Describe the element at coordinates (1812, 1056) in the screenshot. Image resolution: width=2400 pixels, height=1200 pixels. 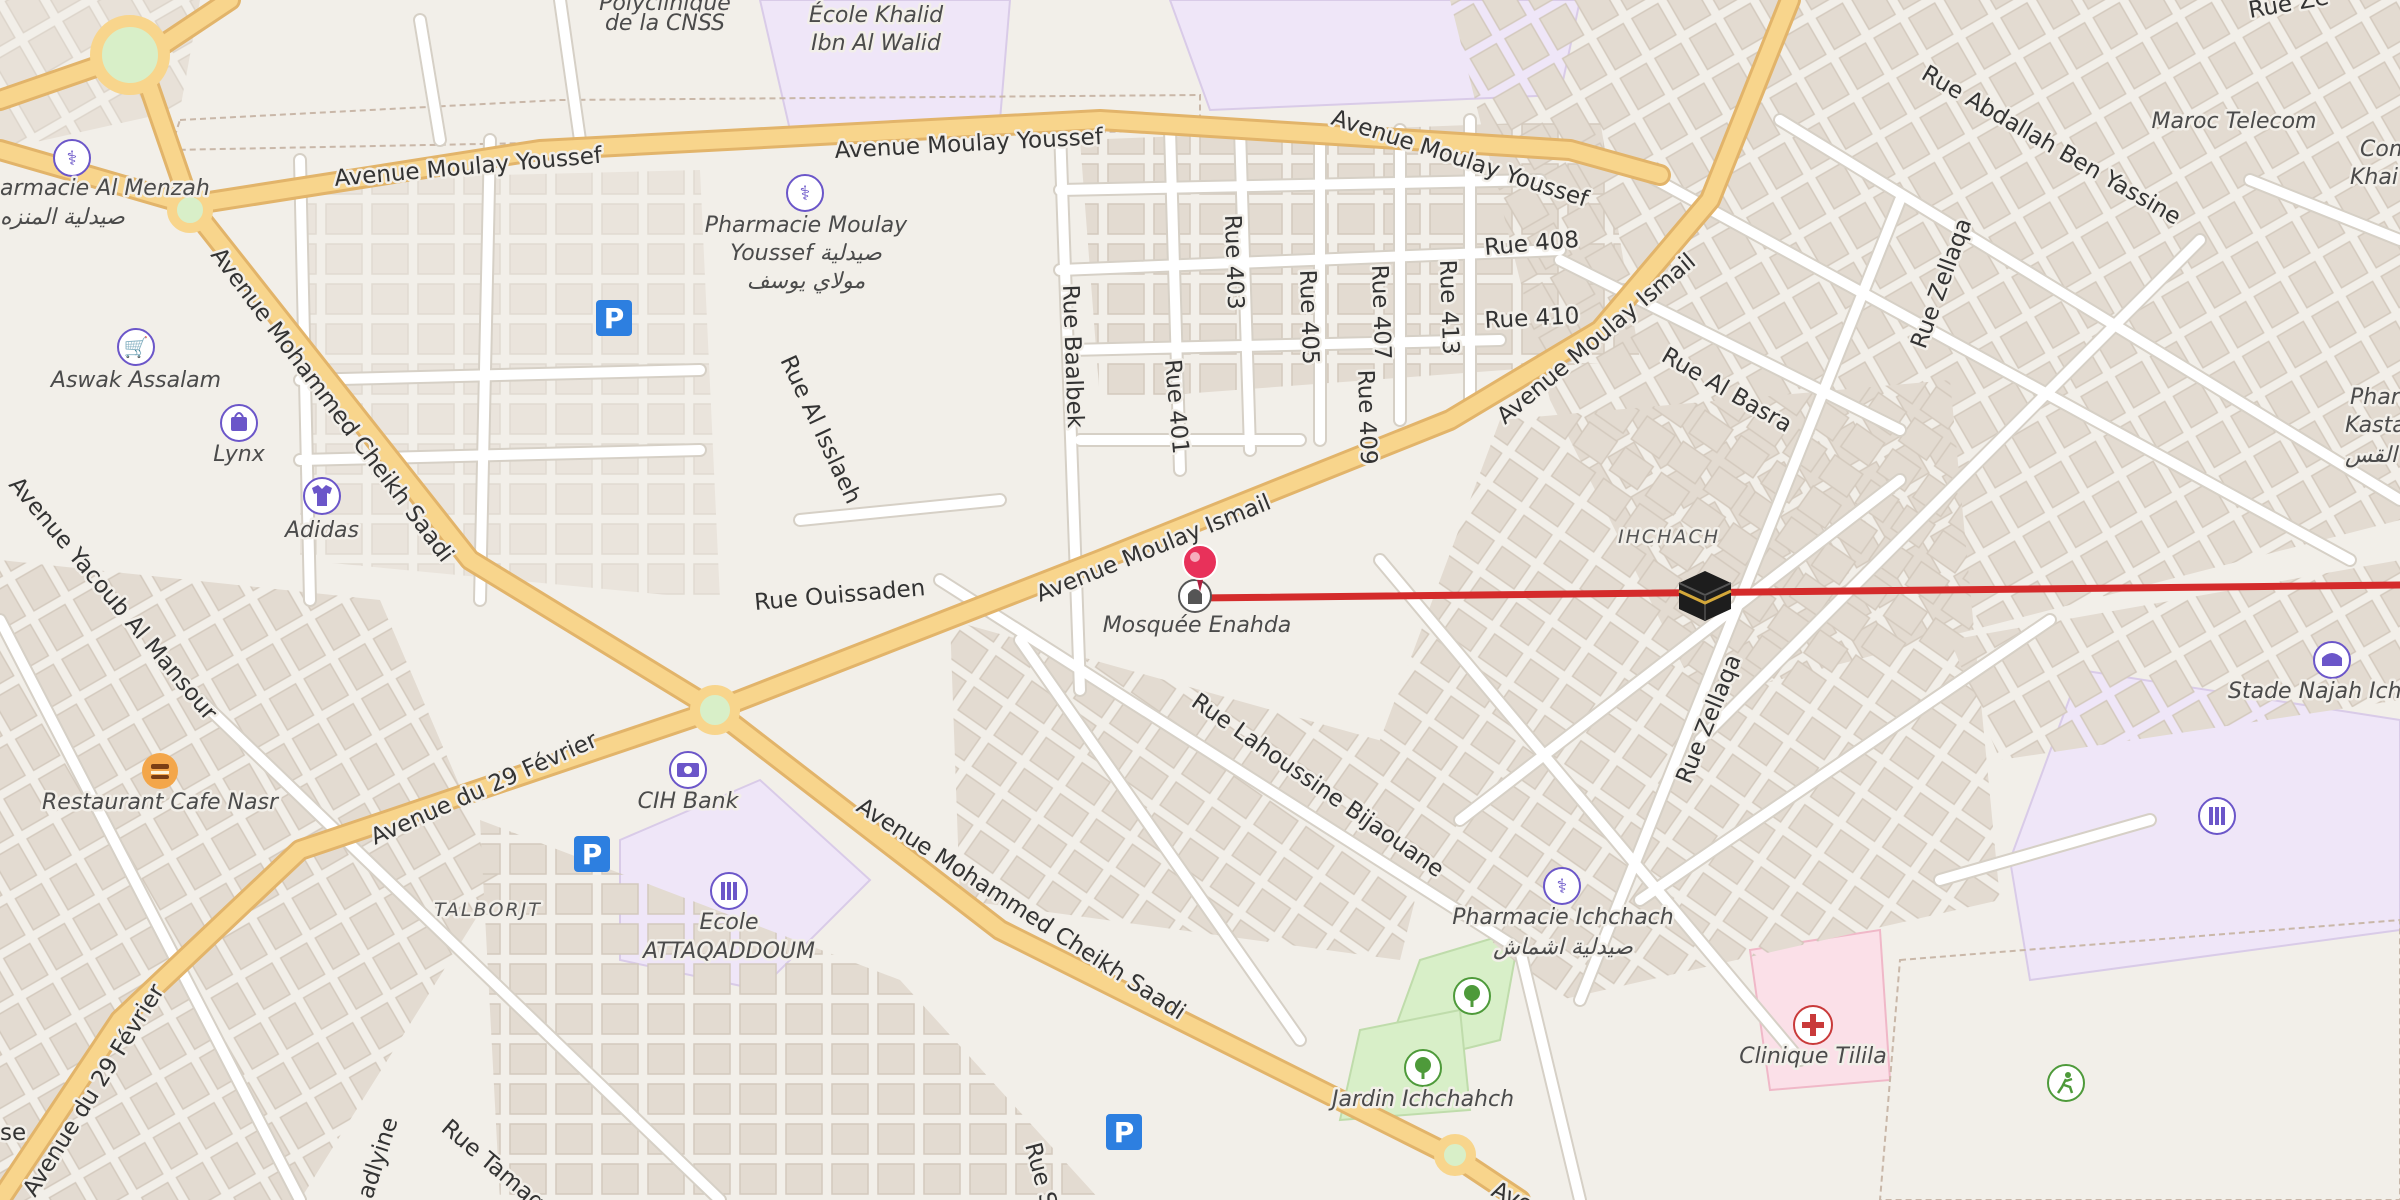
I see `poi-label: Clinique Tilila` at that location.